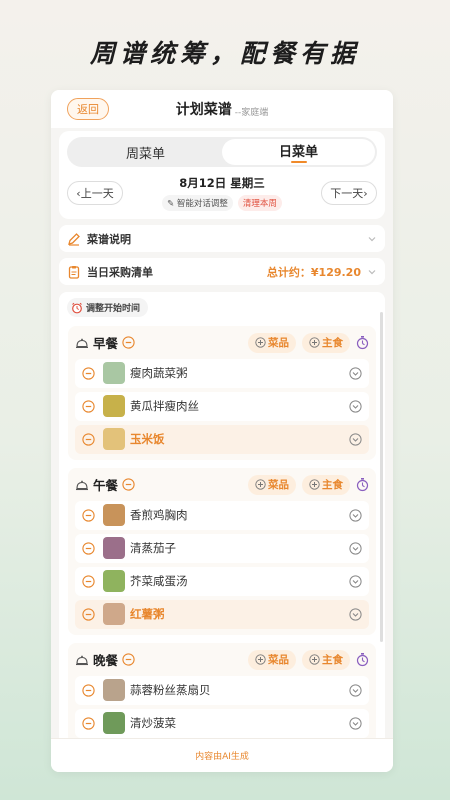 The width and height of the screenshot is (450, 800). I want to click on dish-name: 芥菜咸蛋汤, so click(159, 581).